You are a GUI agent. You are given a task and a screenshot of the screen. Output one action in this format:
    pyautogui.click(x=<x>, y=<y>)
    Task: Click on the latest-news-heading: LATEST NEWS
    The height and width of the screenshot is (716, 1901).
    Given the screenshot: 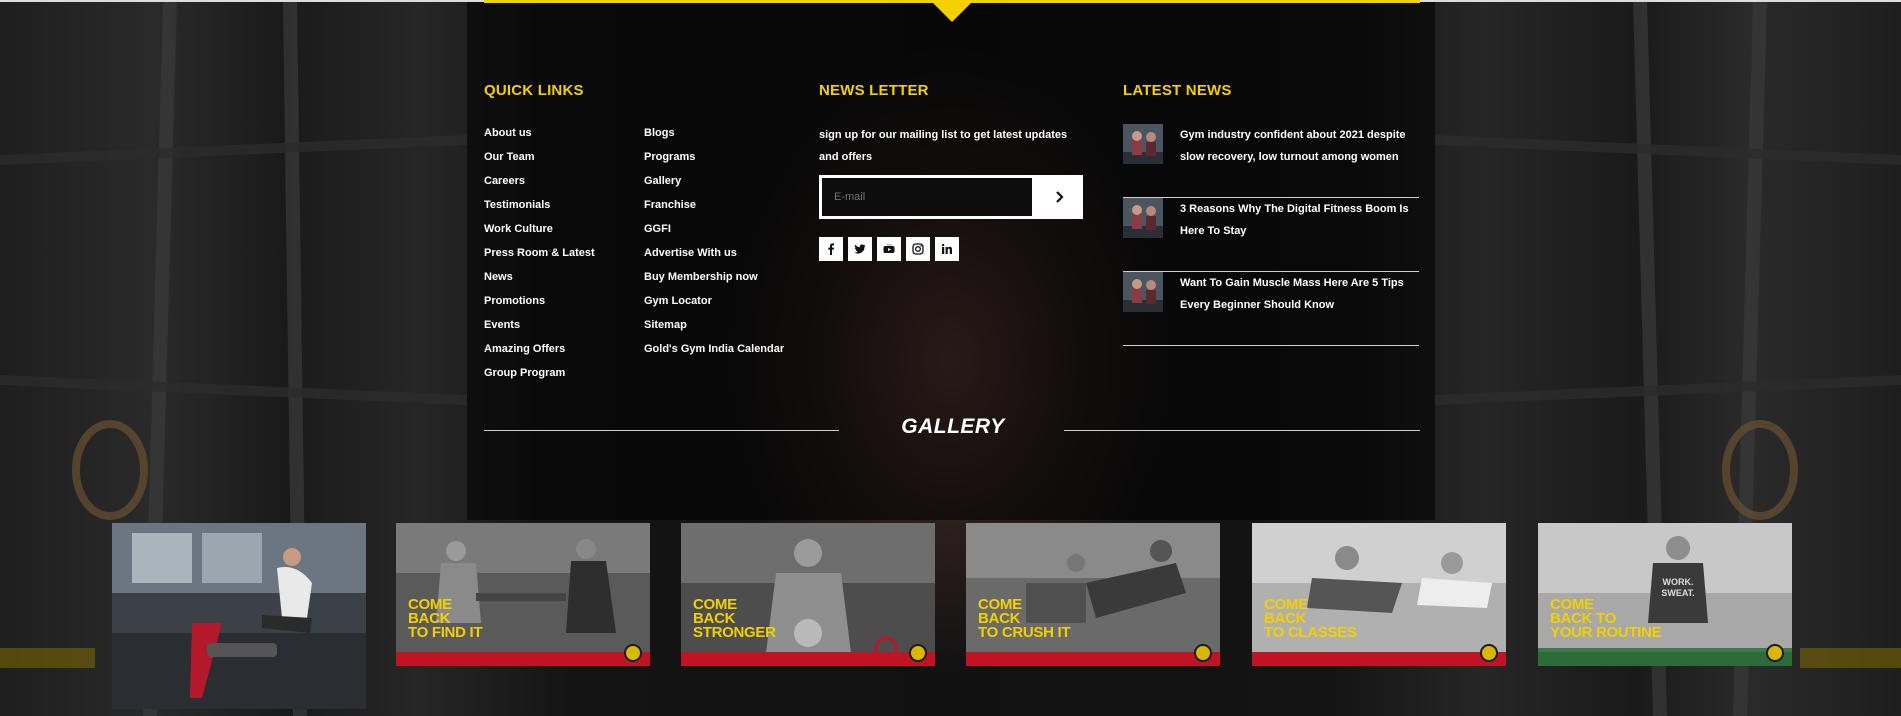 What is the action you would take?
    pyautogui.click(x=1177, y=90)
    